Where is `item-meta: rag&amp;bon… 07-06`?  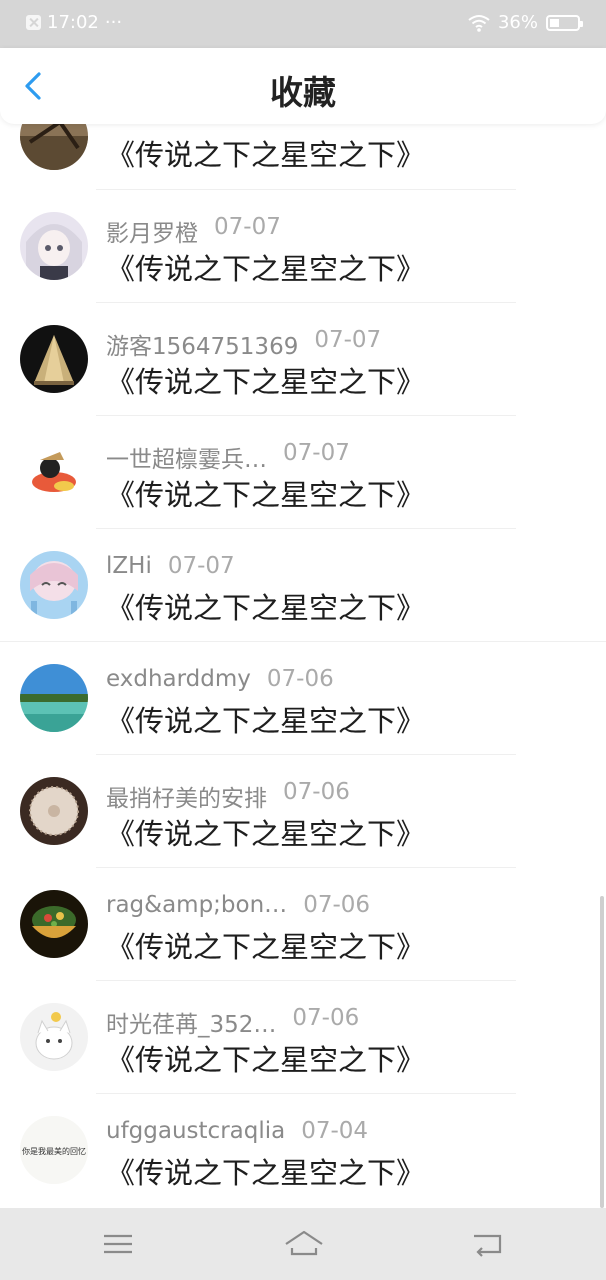 item-meta: rag&amp;bon… 07-06 is located at coordinates (238, 905).